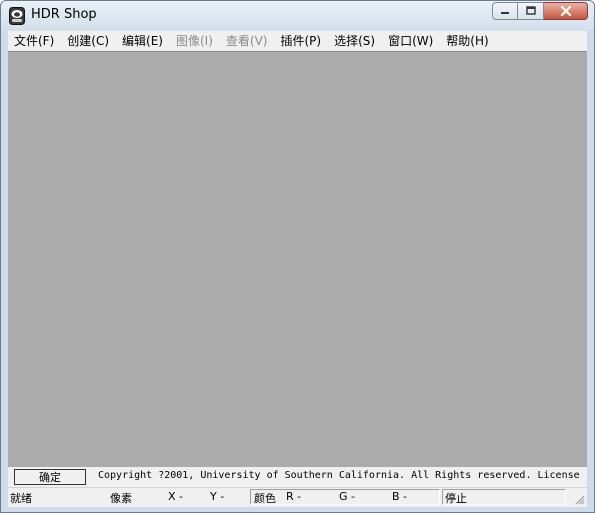 The width and height of the screenshot is (595, 513). I want to click on menu-view: 查看(V), so click(247, 41).